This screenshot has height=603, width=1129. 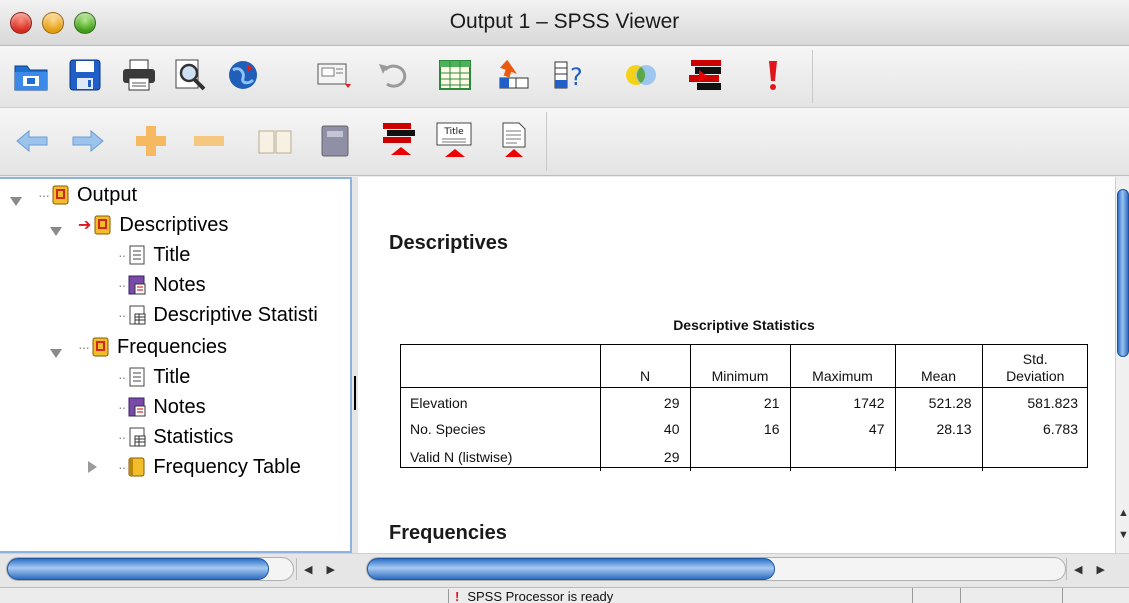 What do you see at coordinates (137, 377) in the screenshot?
I see `title-doc-icon` at bounding box center [137, 377].